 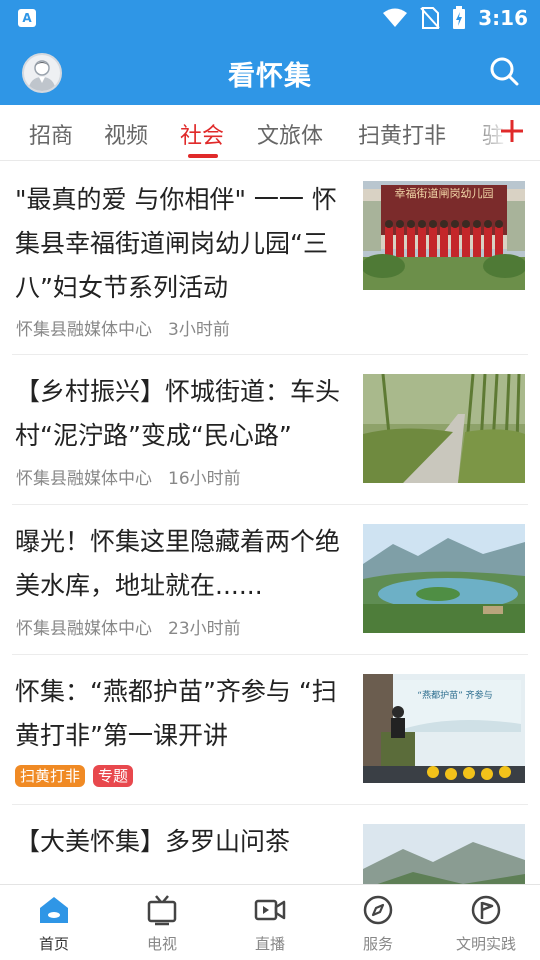 What do you see at coordinates (202, 134) in the screenshot?
I see `tab-society: 社会` at bounding box center [202, 134].